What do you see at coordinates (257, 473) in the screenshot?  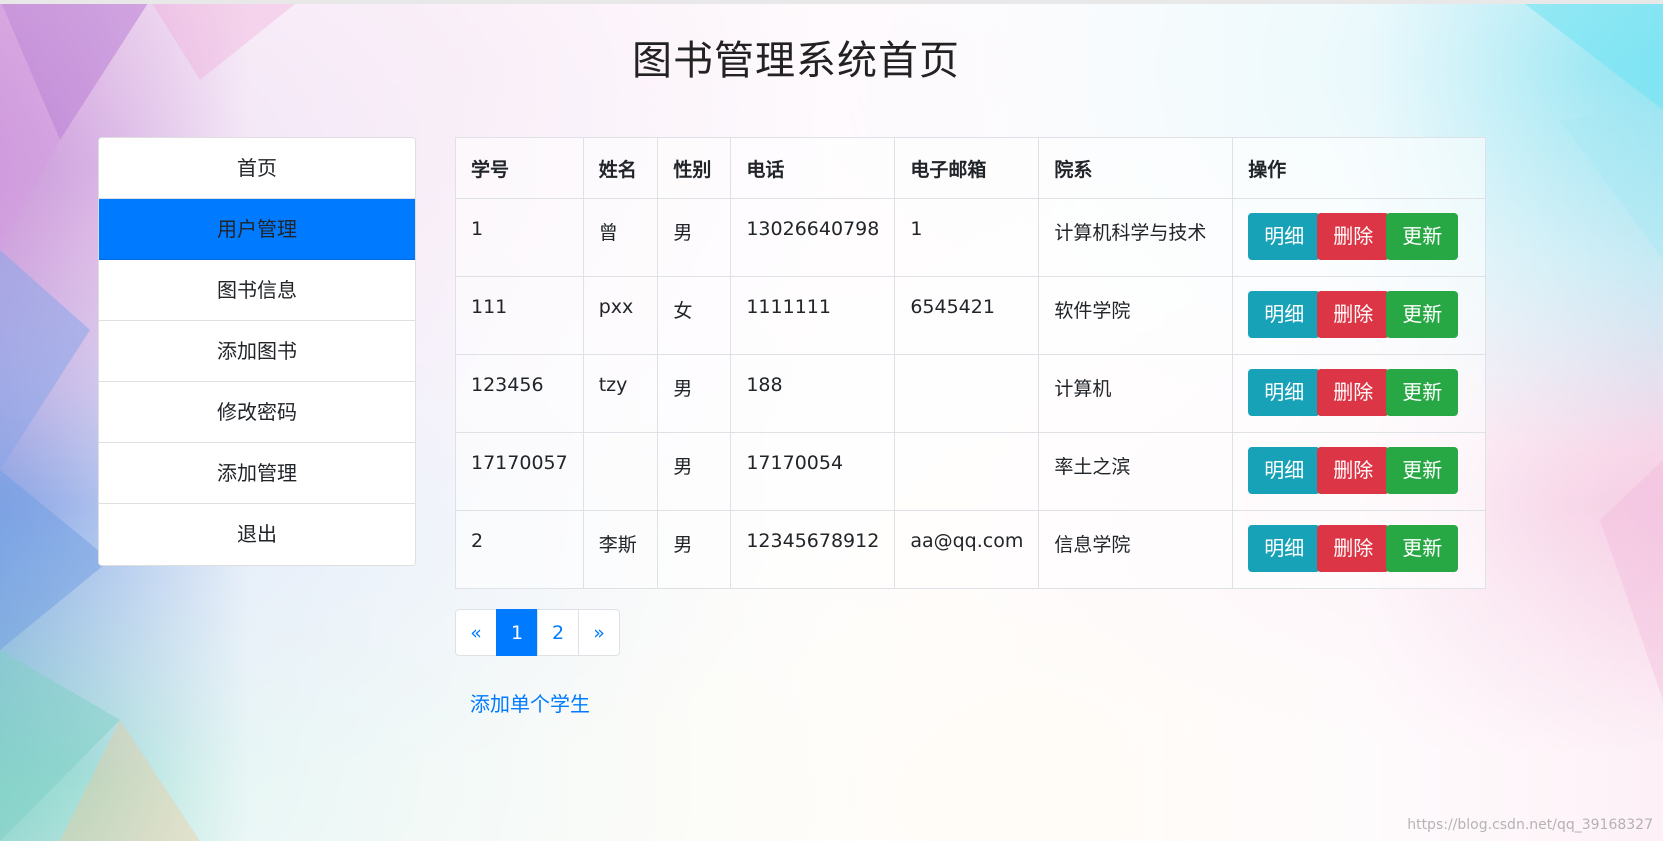 I see `sidebar-item-add-admin: 添加管理` at bounding box center [257, 473].